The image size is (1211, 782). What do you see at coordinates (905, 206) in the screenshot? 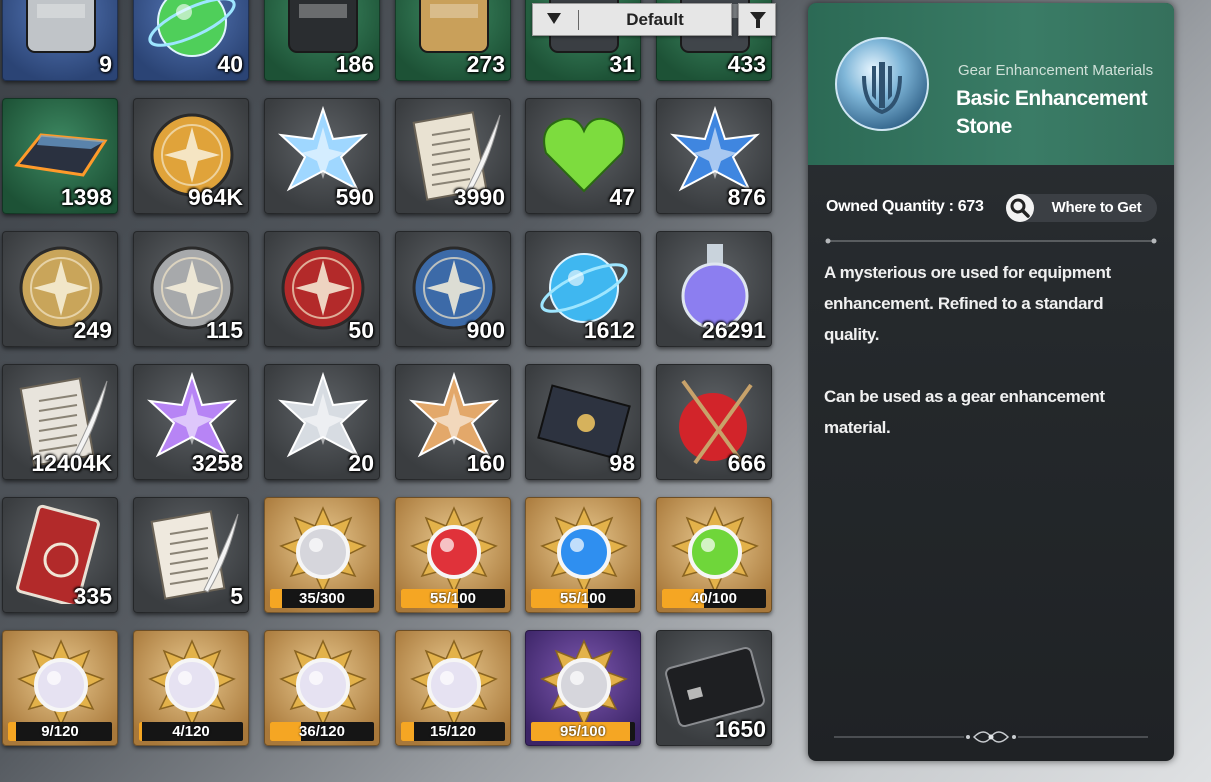
I see `owned-quantity: Owned Quantity : 673` at bounding box center [905, 206].